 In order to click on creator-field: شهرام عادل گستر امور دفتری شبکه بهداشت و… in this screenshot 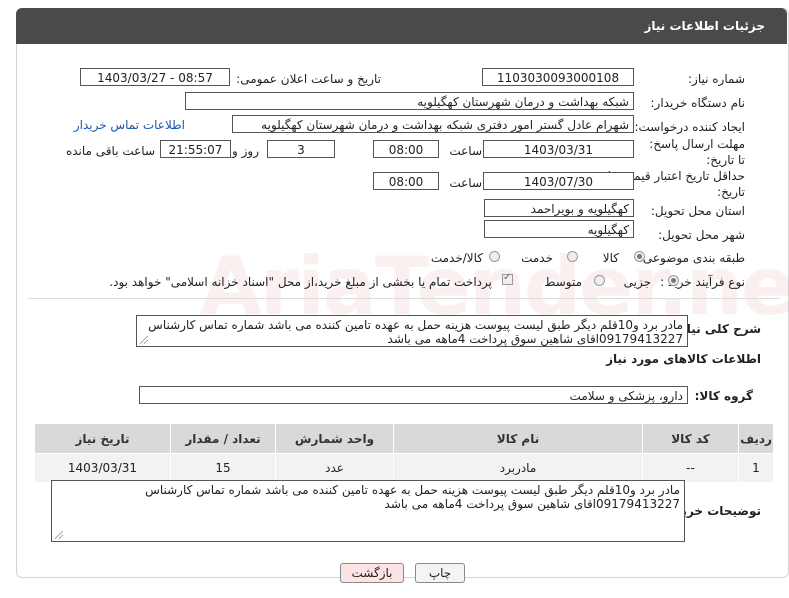, I will do `click(433, 124)`.